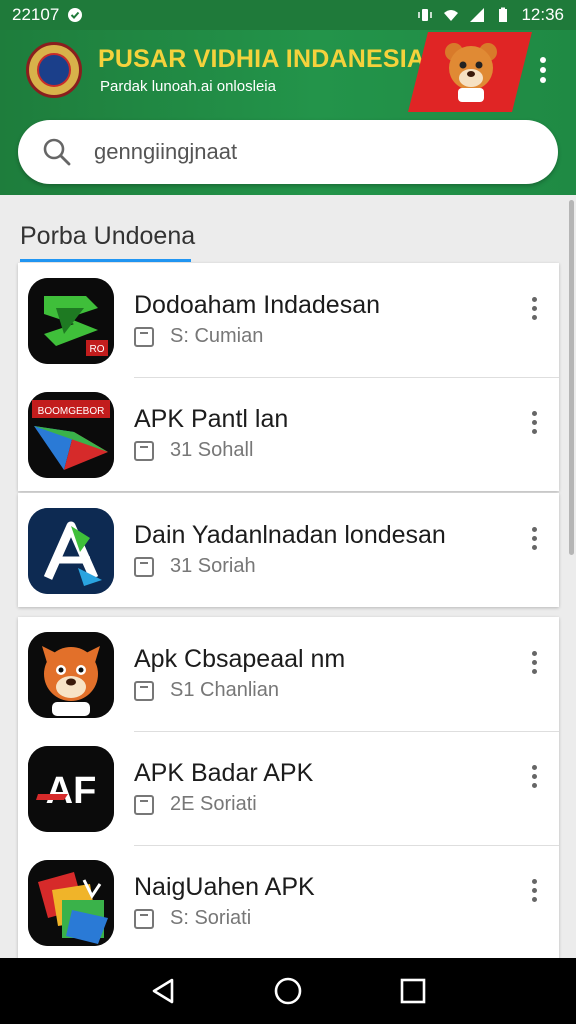 This screenshot has width=576, height=1024. I want to click on recents-icon, so click(413, 991).